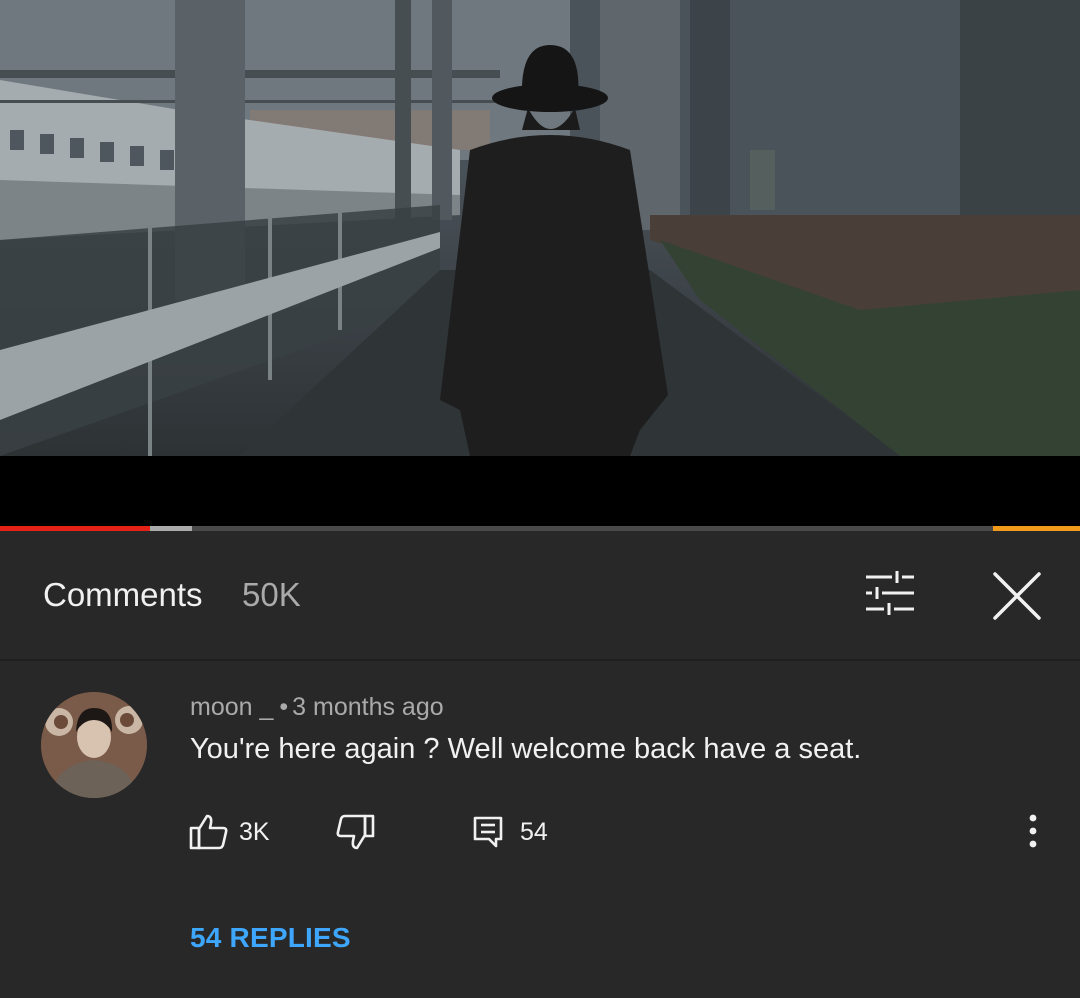 The width and height of the screenshot is (1080, 998). I want to click on close-icon, so click(1017, 596).